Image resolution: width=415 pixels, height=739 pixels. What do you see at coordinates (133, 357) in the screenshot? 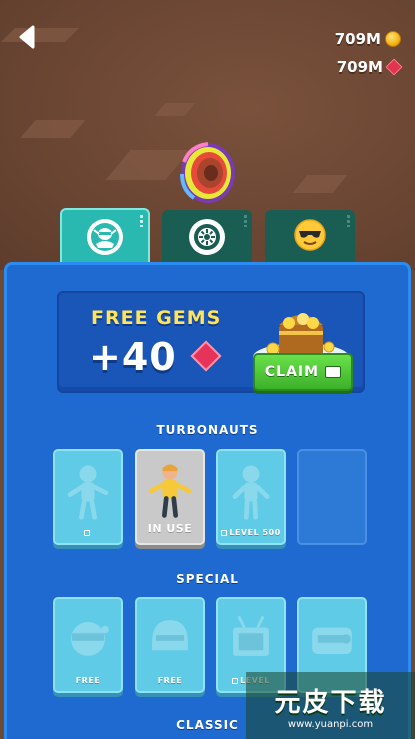
I see `offer-amount: +40` at bounding box center [133, 357].